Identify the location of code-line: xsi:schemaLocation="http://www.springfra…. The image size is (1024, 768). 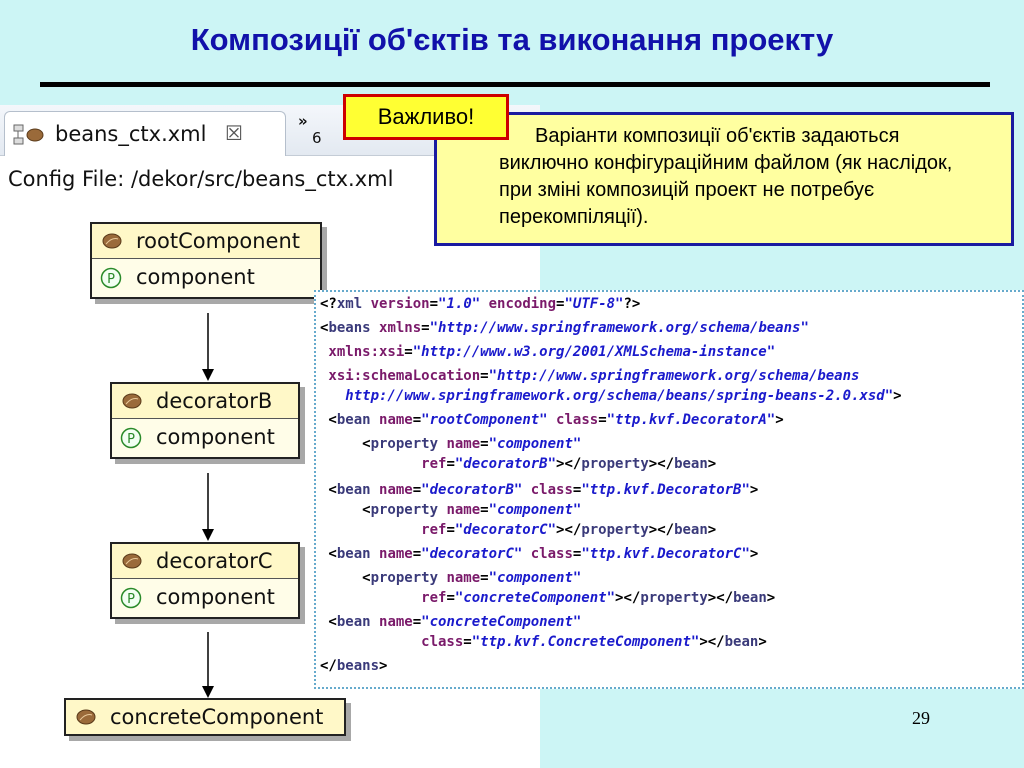
(589, 376).